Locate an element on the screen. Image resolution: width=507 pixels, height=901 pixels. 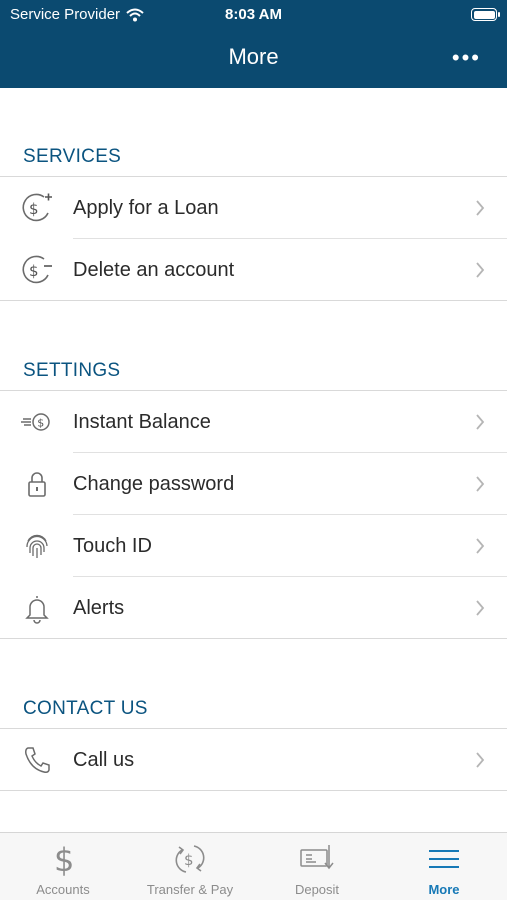
menu-item-call-us: Call us is located at coordinates (253, 760).